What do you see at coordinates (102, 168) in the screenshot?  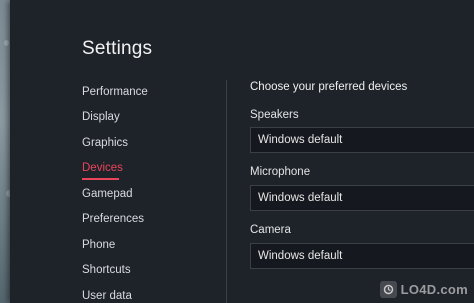 I see `sidebar-item-label: Devices` at bounding box center [102, 168].